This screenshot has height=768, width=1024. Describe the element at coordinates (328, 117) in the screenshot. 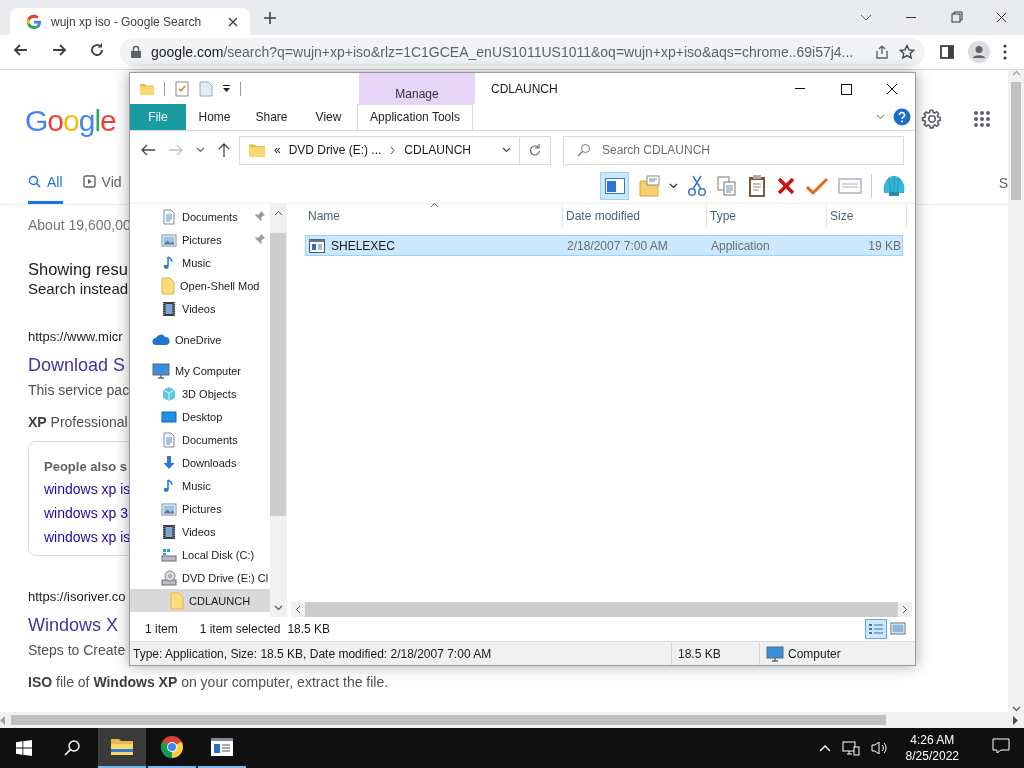

I see `ribbon-tab: View` at that location.